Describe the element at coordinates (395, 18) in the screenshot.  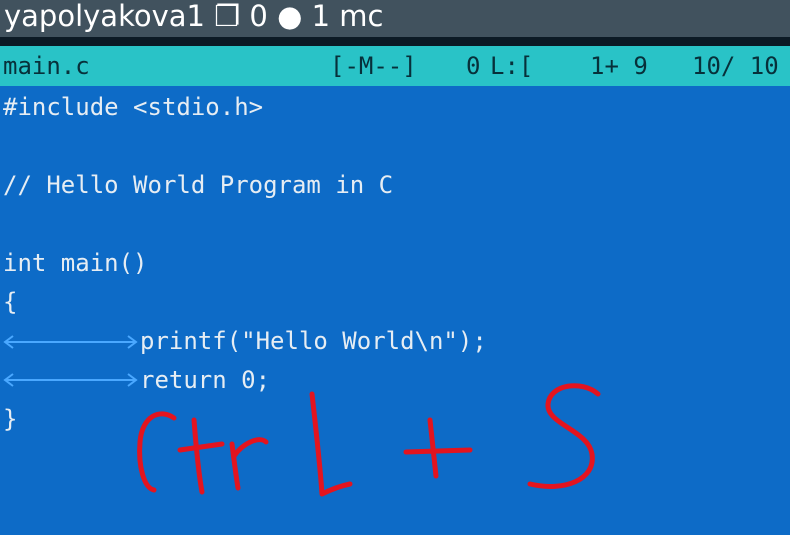
I see `terminal-title-bar: yapolyakova1 ❐ 0 ● 1 mc` at that location.